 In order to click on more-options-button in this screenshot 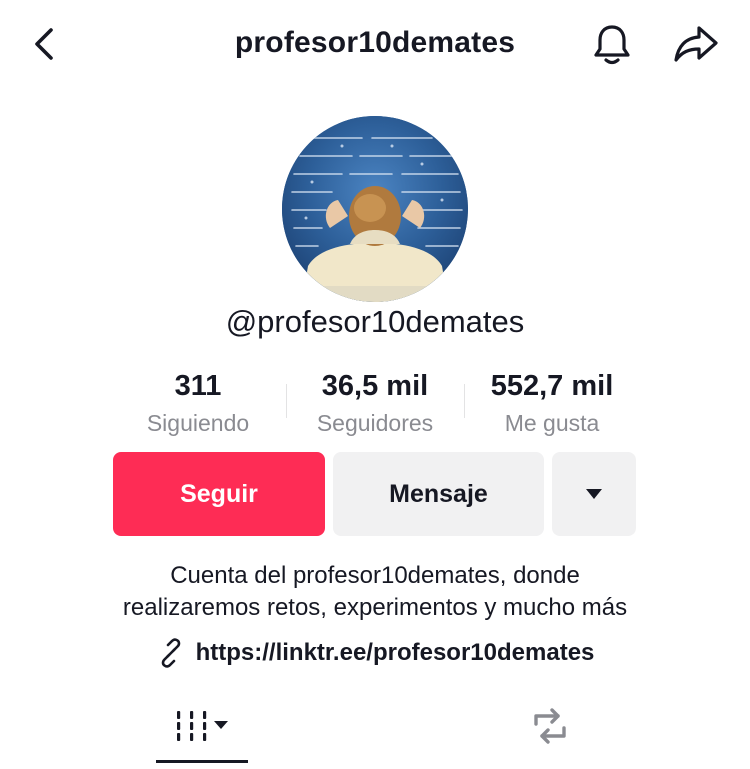, I will do `click(594, 494)`.